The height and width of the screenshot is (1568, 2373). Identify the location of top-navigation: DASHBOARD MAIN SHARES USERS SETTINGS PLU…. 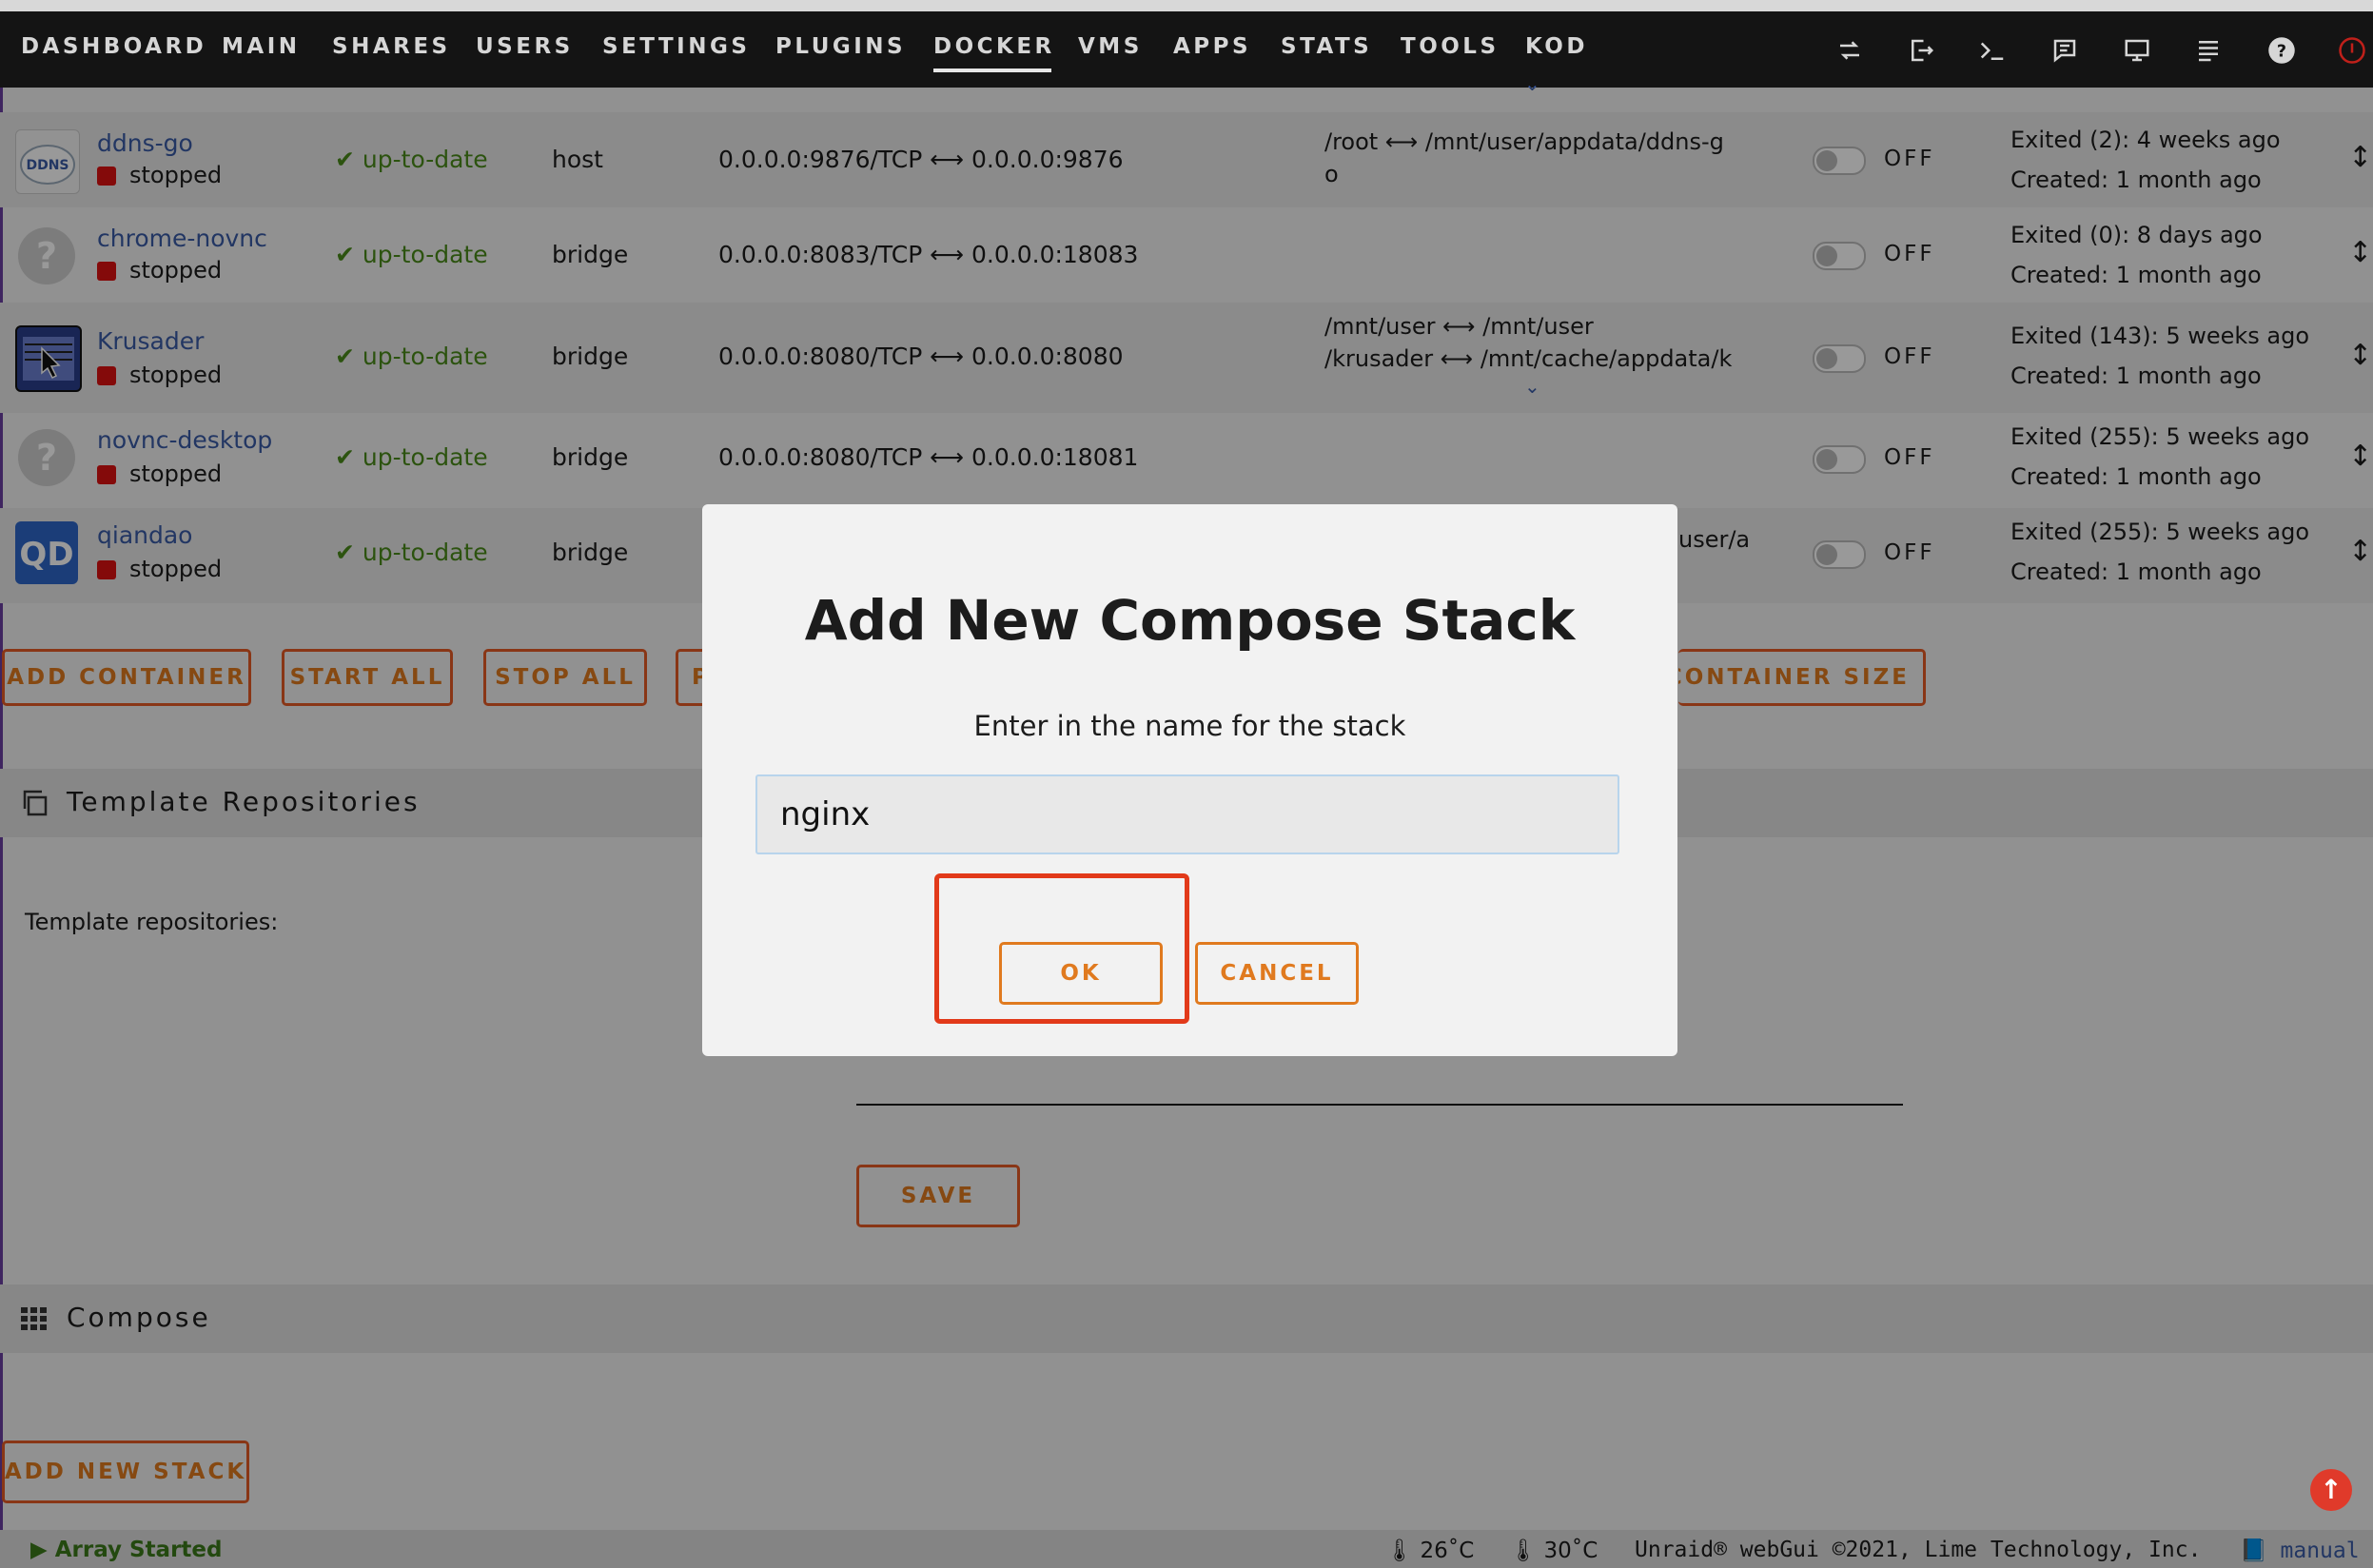
(1186, 49).